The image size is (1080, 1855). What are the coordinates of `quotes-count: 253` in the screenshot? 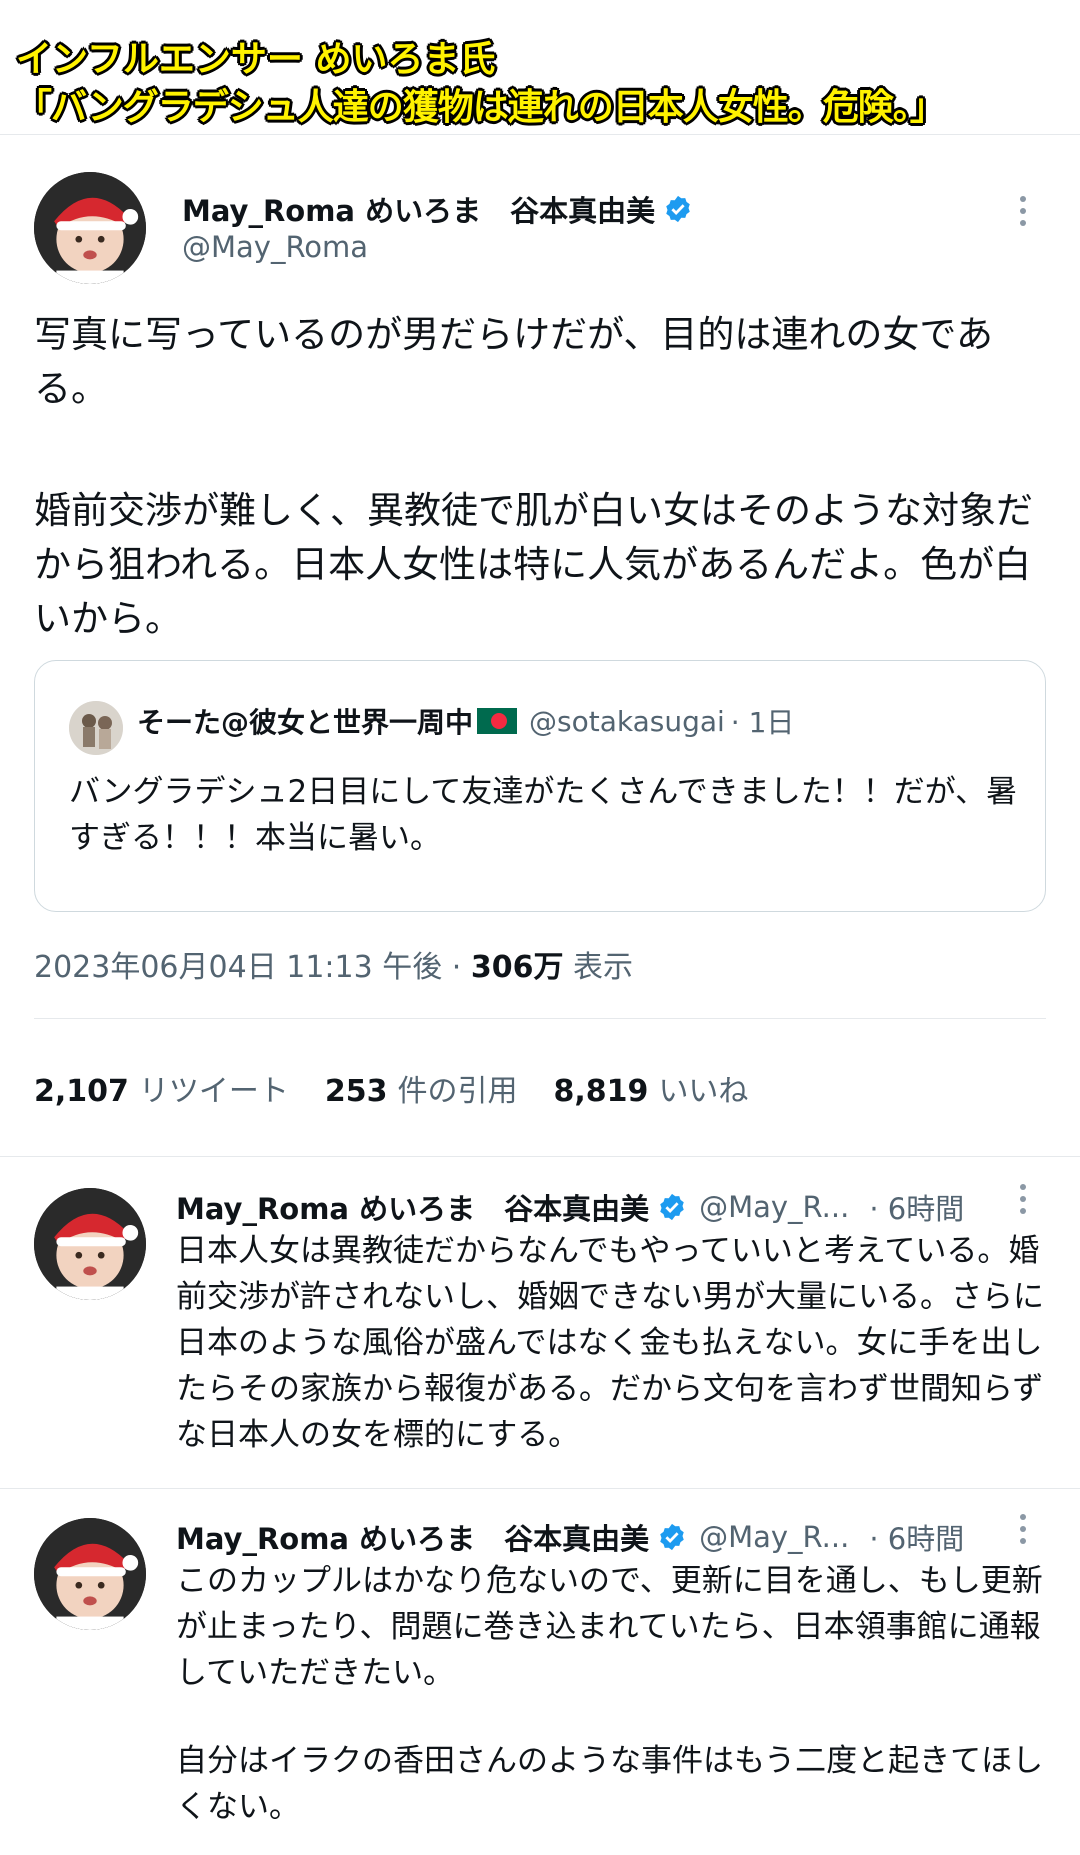 It's located at (356, 1091).